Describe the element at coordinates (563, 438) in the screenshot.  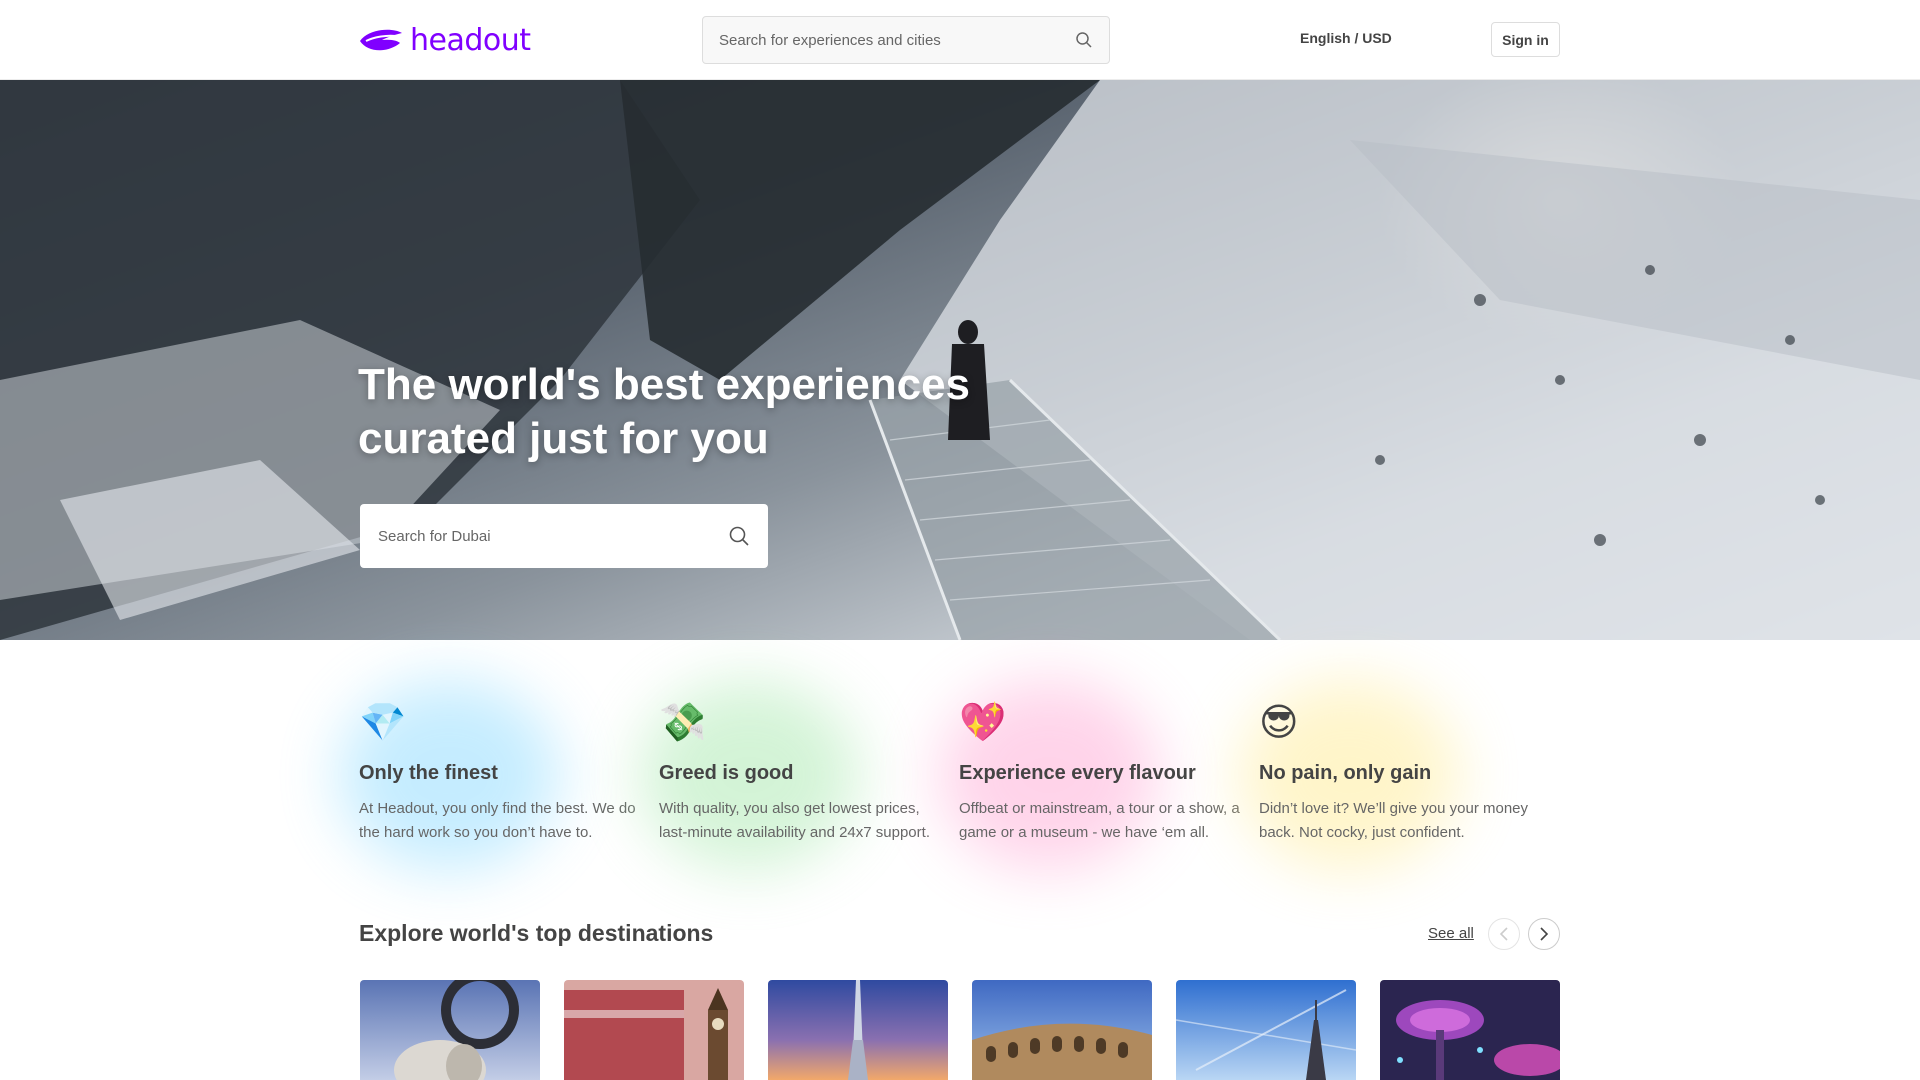
I see `hero-title-line-2: curated just for you` at that location.